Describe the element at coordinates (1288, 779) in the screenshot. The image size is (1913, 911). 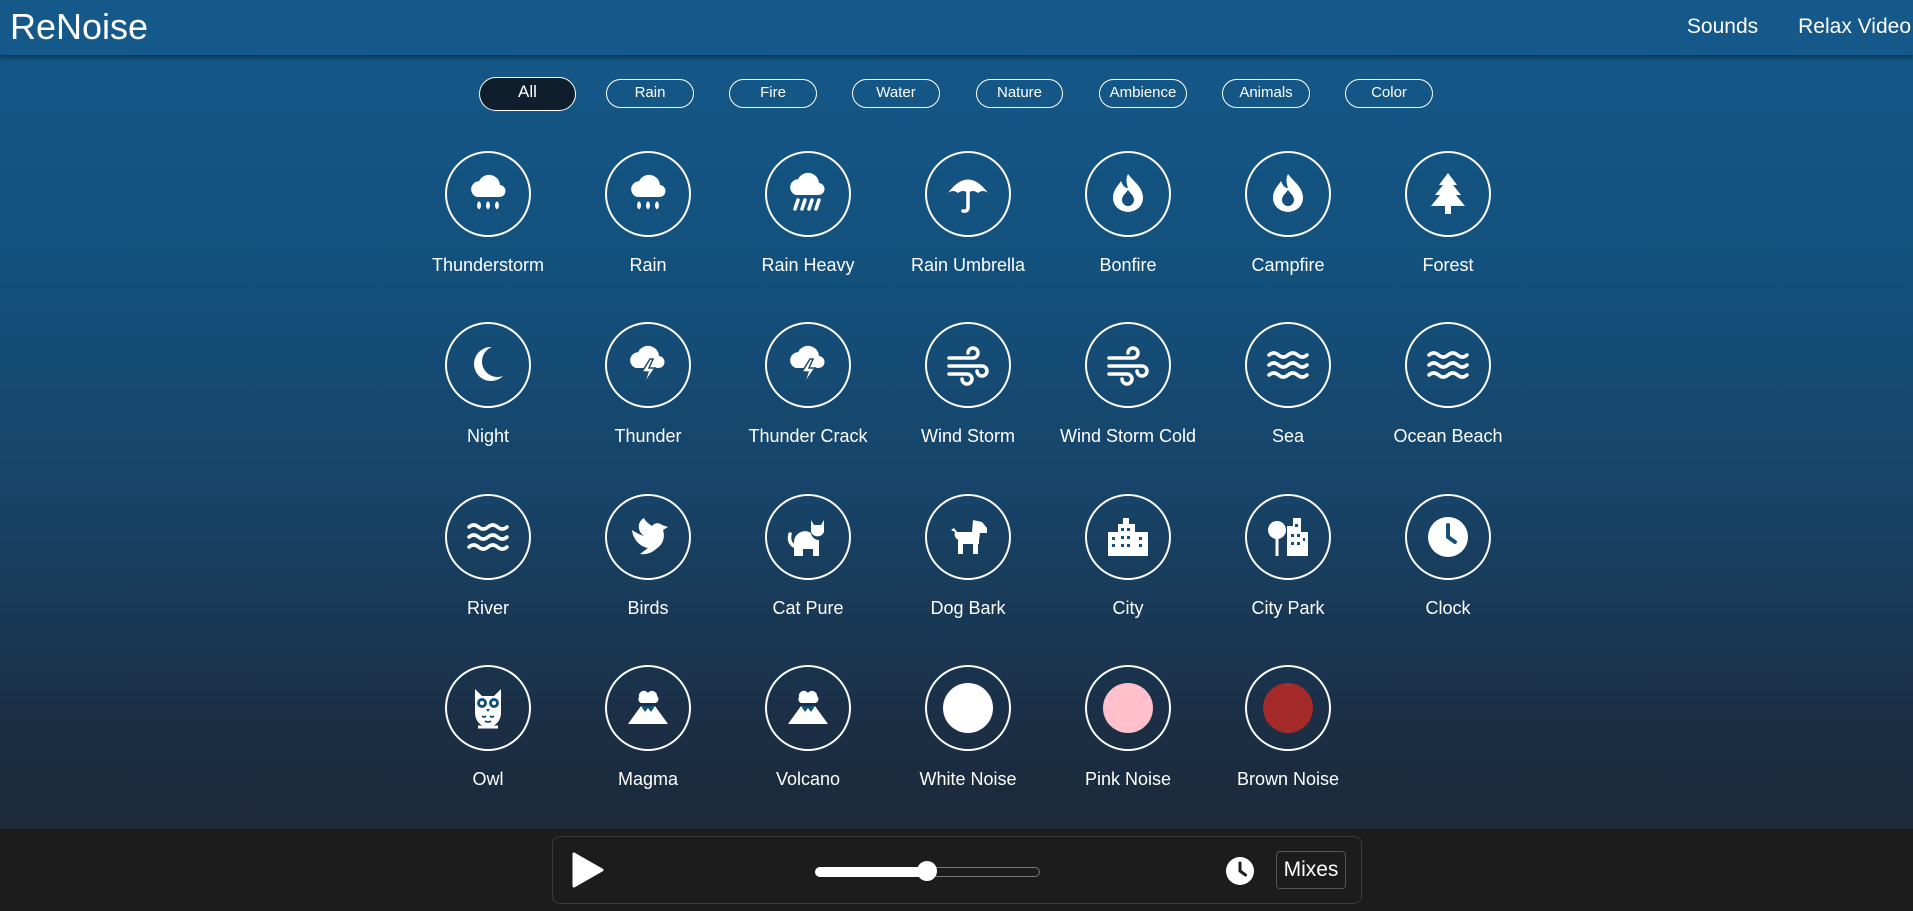
I see `sound-label: Brown Noise` at that location.